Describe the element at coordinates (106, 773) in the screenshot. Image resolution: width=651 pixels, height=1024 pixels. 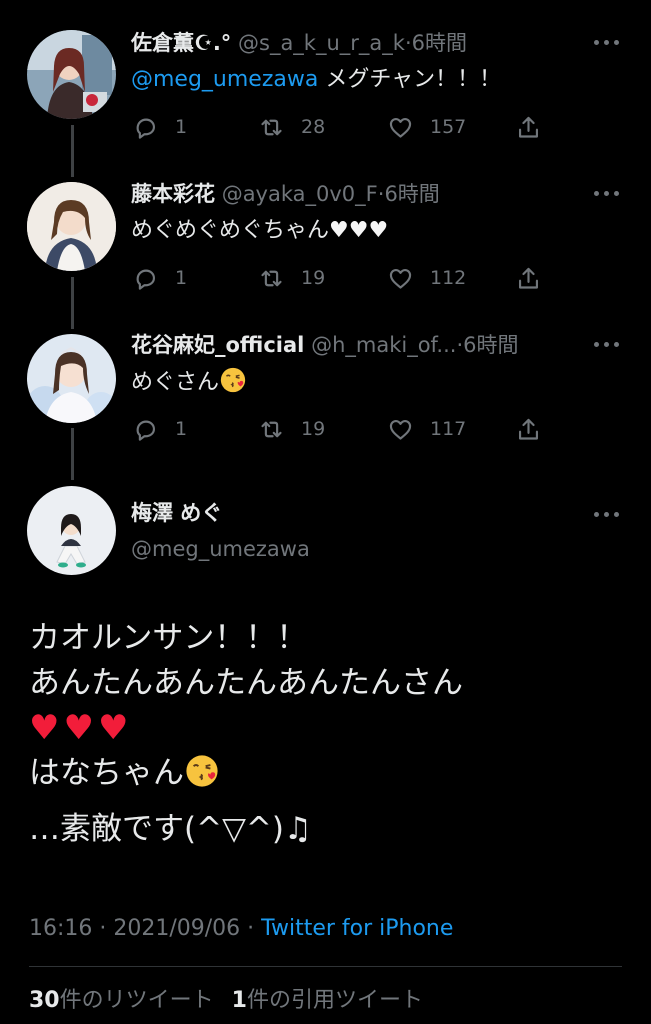
I see `tweet-line-4-text: はなちゃん` at that location.